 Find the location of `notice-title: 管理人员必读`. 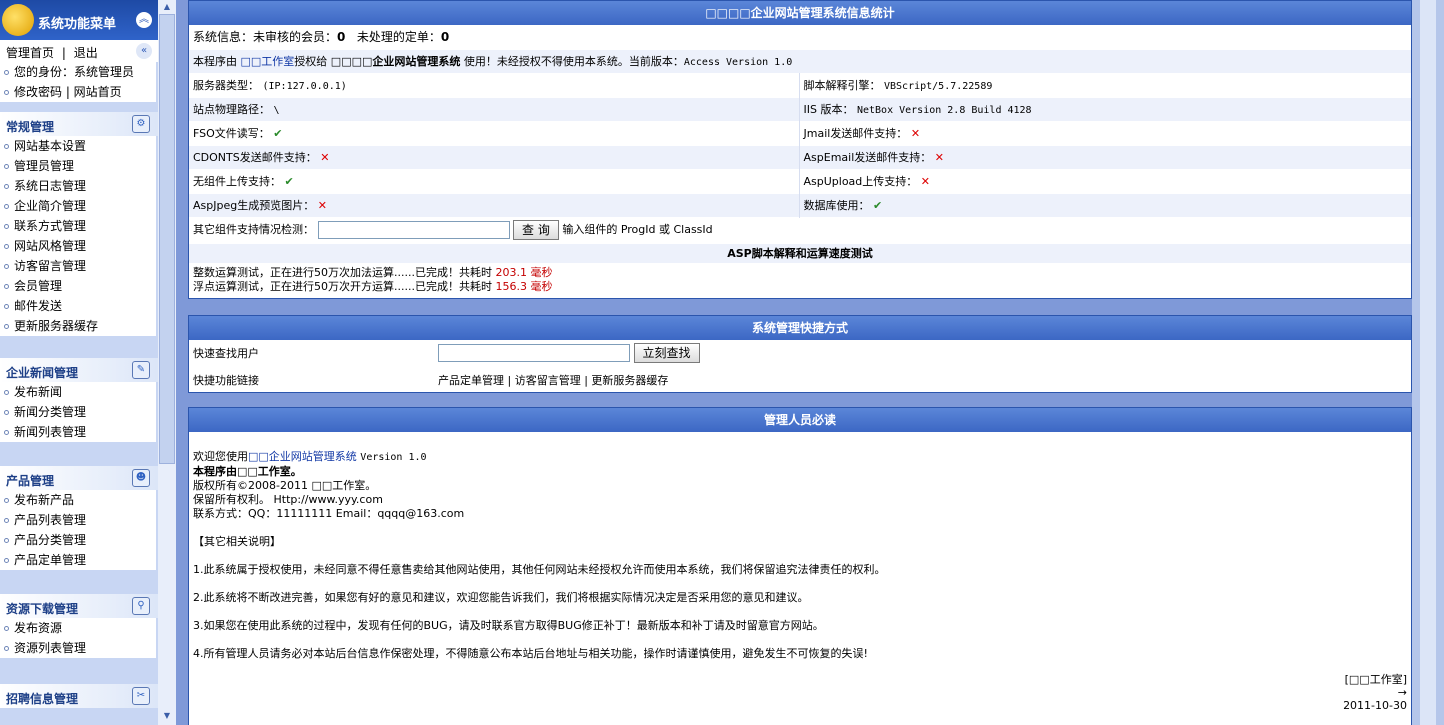

notice-title: 管理人员必读 is located at coordinates (800, 420).